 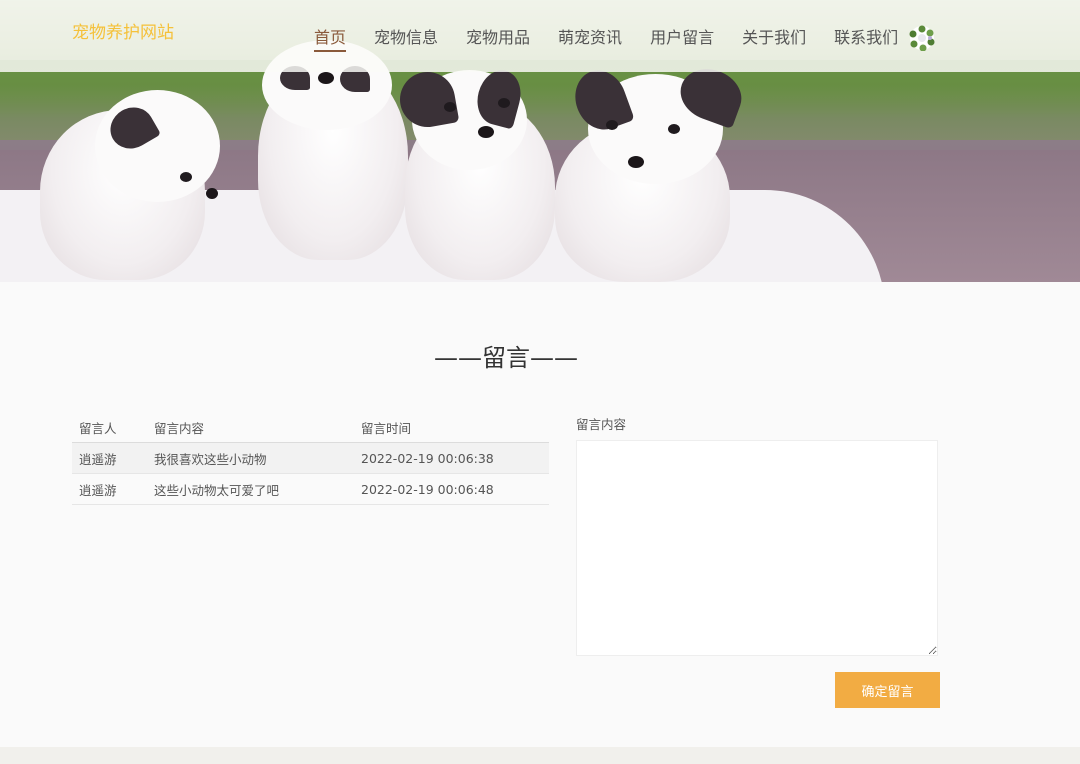 What do you see at coordinates (866, 38) in the screenshot?
I see `nav-item-contact-us: 联系我们` at bounding box center [866, 38].